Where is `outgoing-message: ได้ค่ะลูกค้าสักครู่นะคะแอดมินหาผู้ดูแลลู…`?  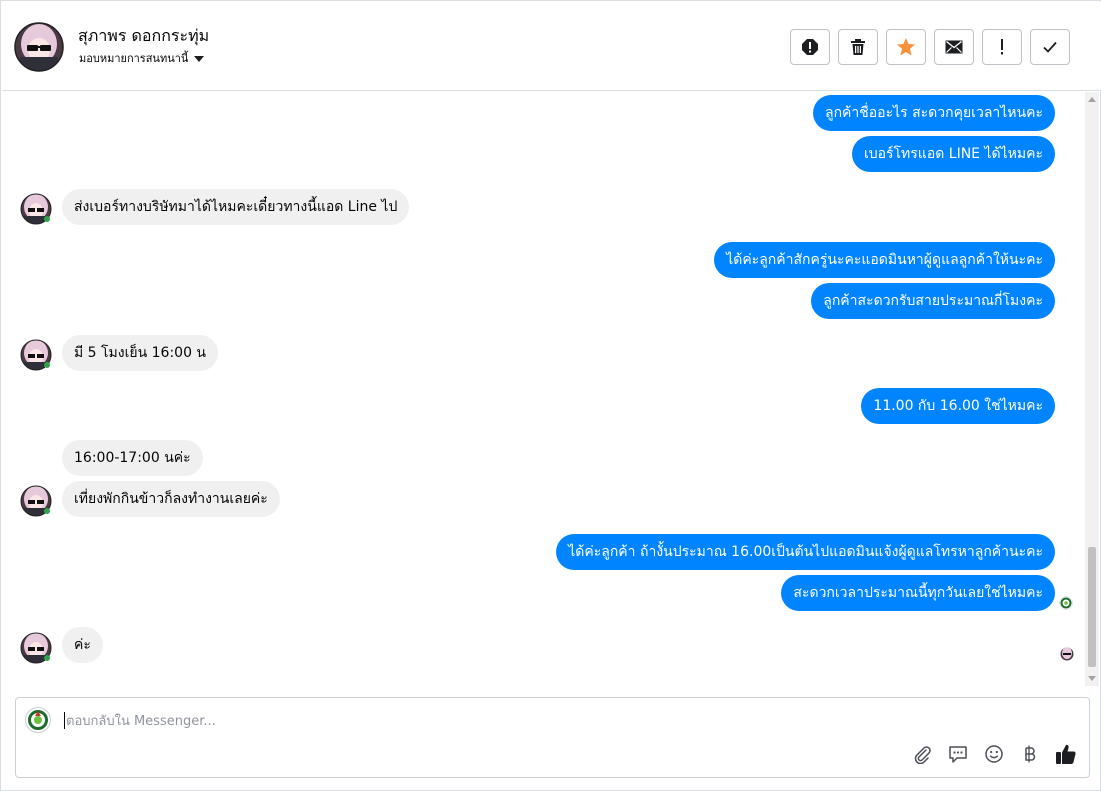 outgoing-message: ได้ค่ะลูกค้าสักครู่นะคะแอดมินหาผู้ดูแลลู… is located at coordinates (884, 260).